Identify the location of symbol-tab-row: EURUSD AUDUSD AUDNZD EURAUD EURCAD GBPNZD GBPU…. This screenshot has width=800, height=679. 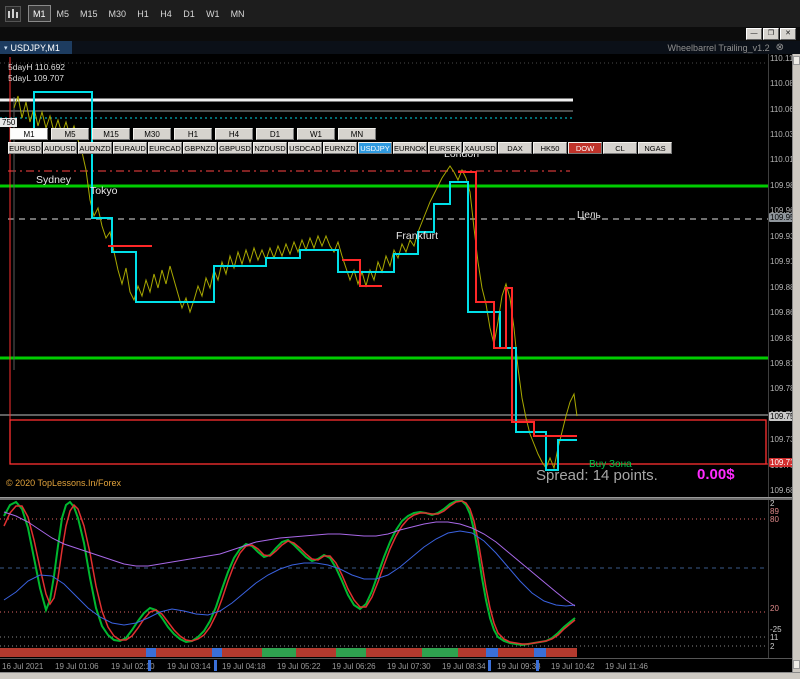
(340, 148).